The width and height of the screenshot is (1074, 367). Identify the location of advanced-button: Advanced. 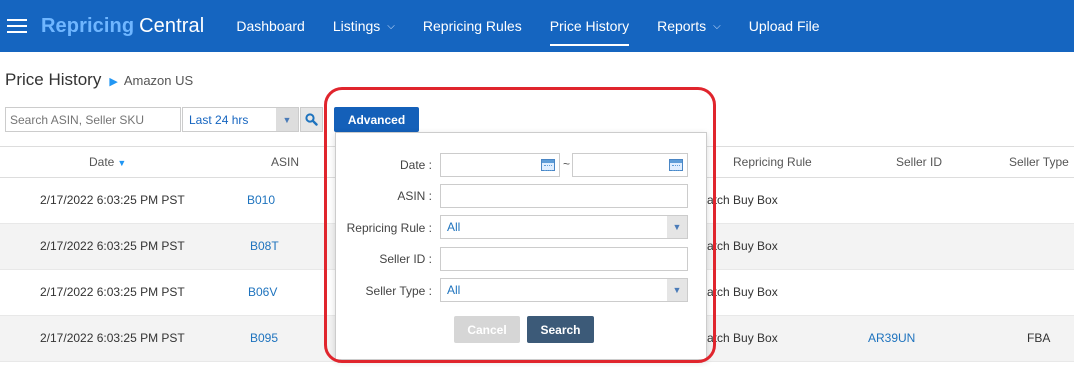
(376, 119).